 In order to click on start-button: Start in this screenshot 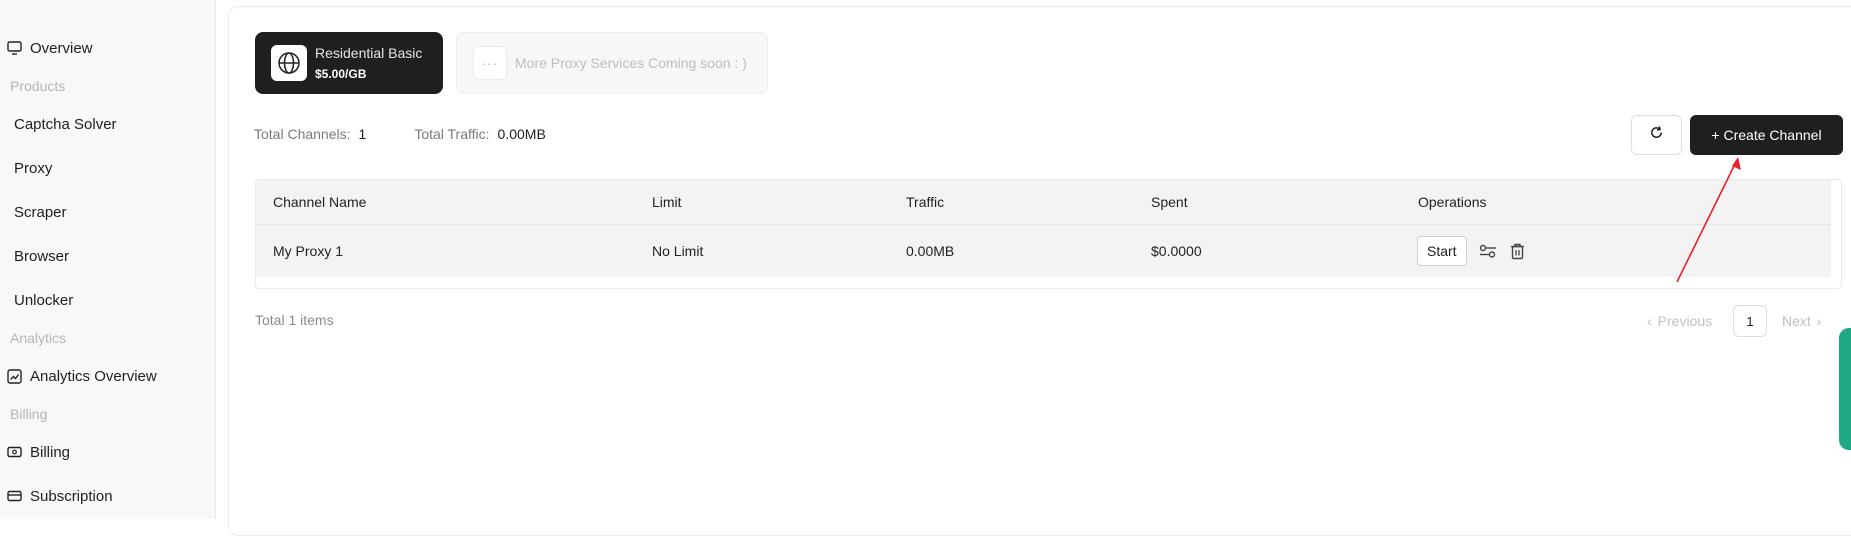, I will do `click(1442, 251)`.